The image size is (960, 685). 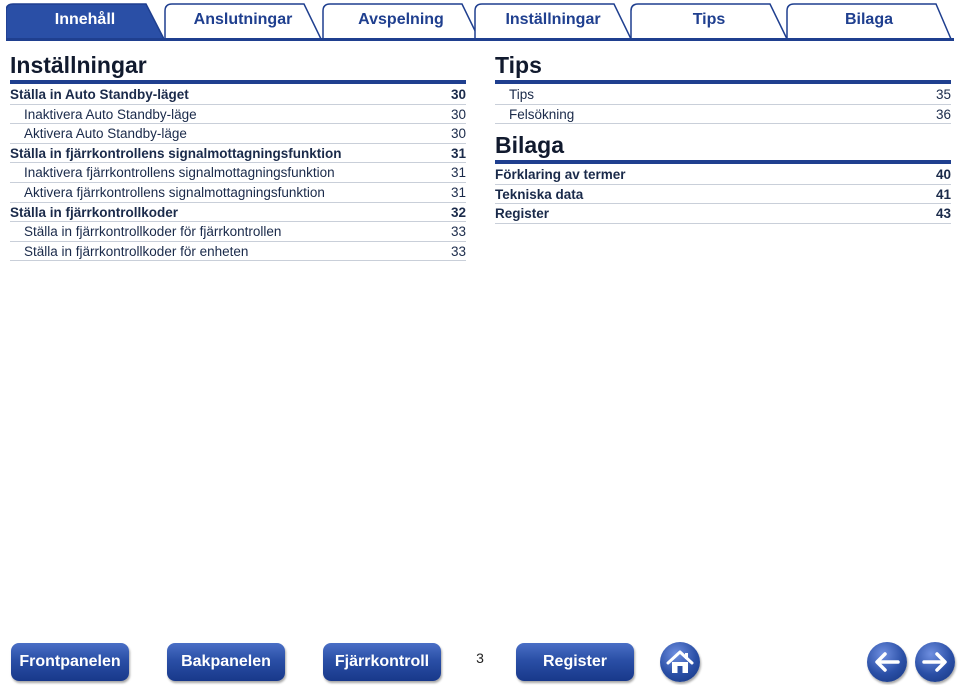 What do you see at coordinates (530, 145) in the screenshot?
I see `section-title: Bilaga` at bounding box center [530, 145].